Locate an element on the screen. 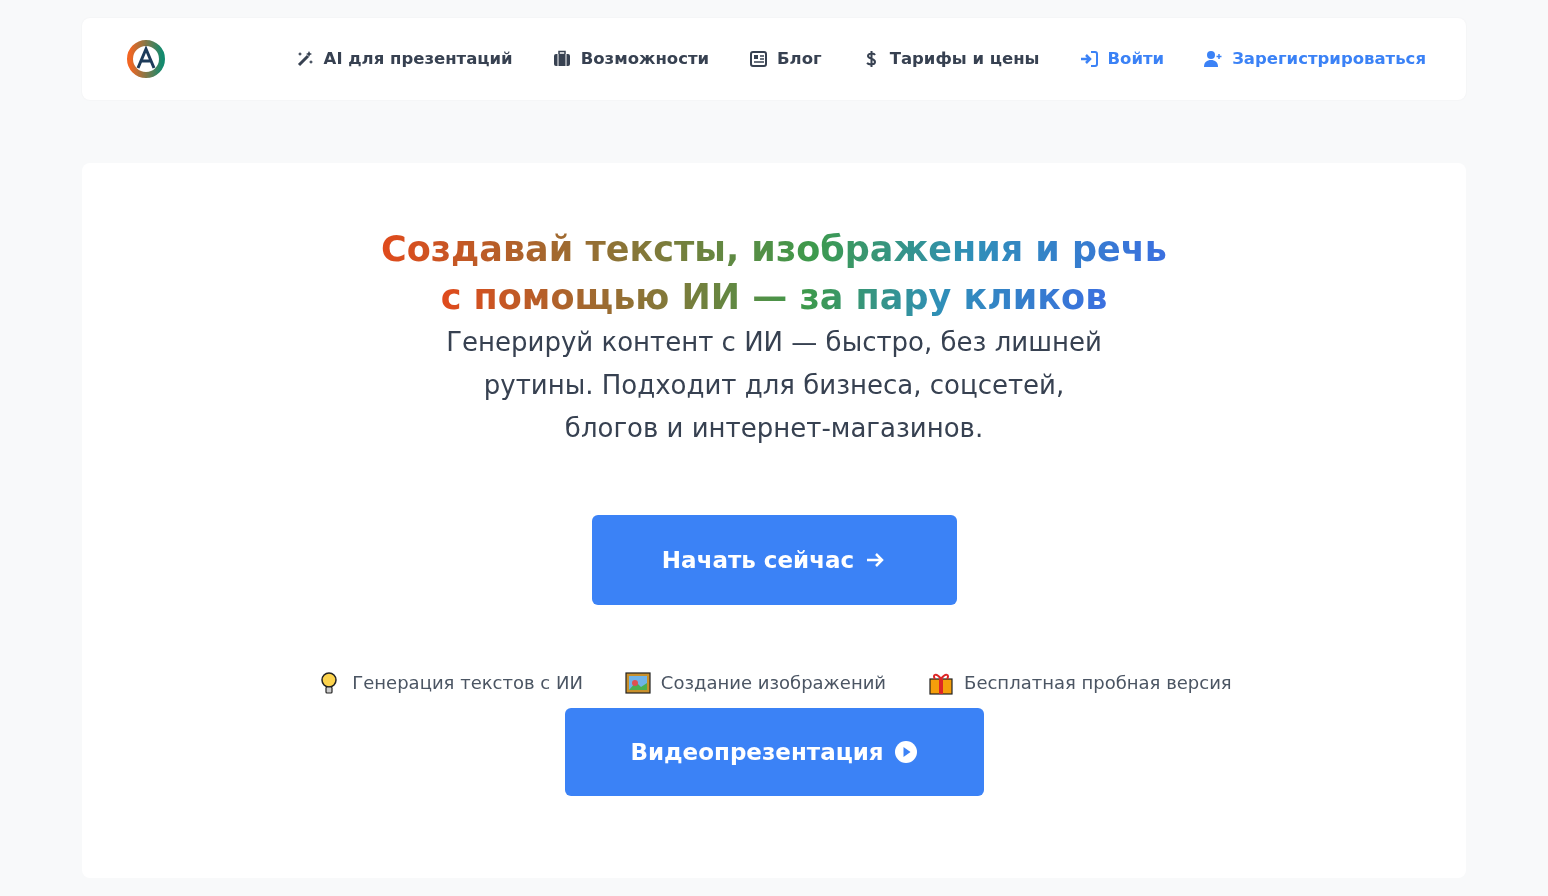  video-button: Видеопрезентация is located at coordinates (774, 752).